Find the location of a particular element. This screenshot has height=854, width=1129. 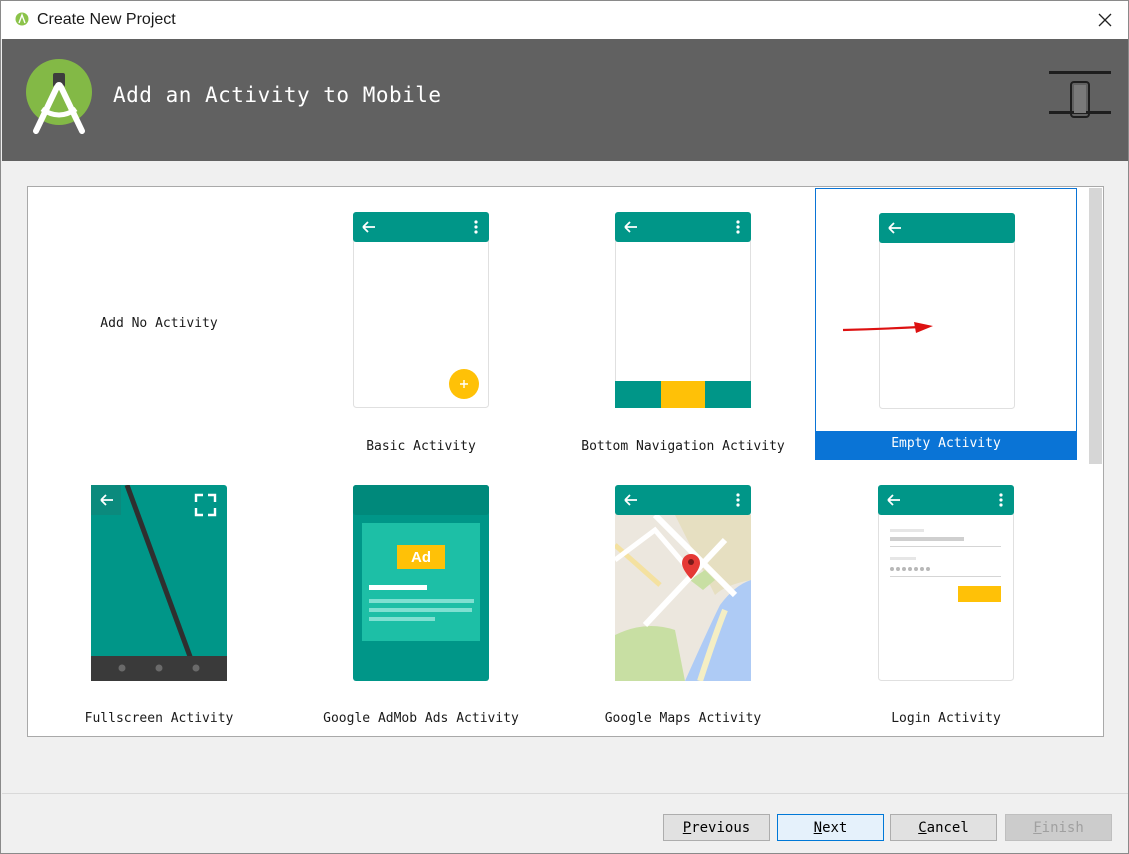

android-studio-logo-icon is located at coordinates (59, 96).